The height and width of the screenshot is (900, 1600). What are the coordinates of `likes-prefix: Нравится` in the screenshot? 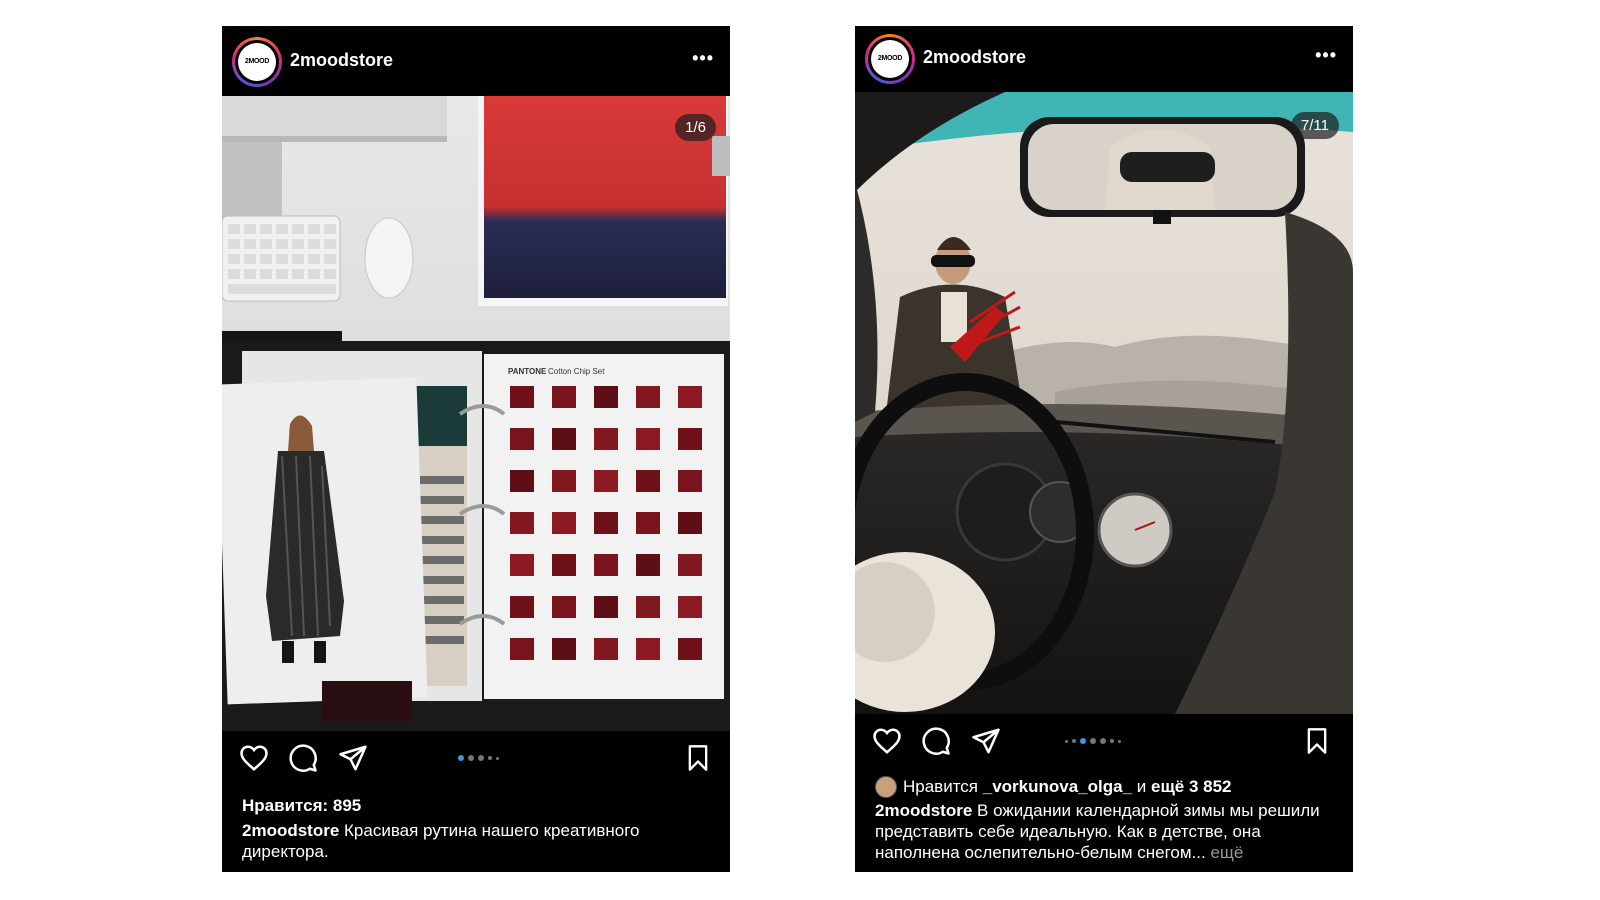 It's located at (943, 786).